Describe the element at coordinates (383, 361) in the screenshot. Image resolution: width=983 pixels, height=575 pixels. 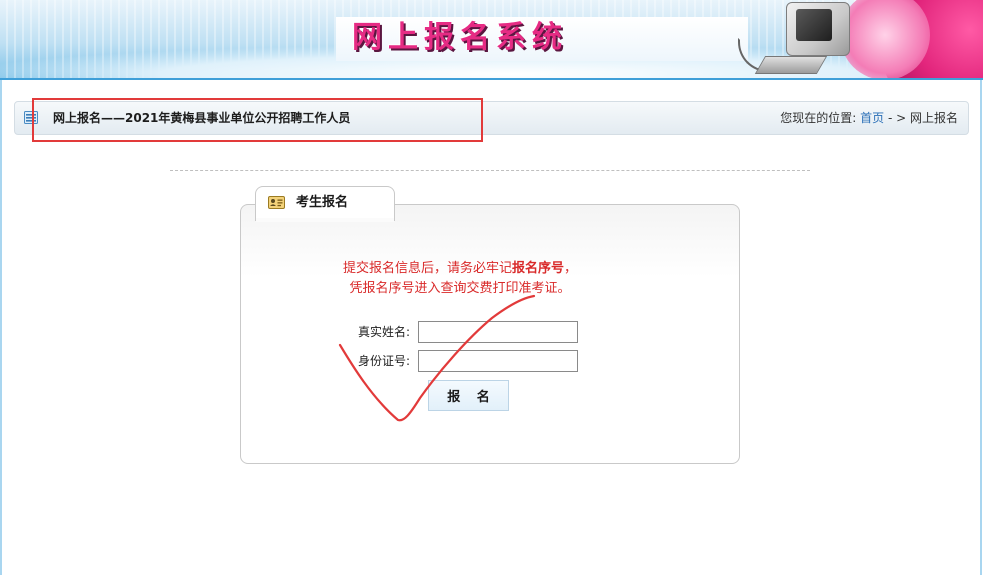
I see `id-number-label: 身份证号:` at that location.